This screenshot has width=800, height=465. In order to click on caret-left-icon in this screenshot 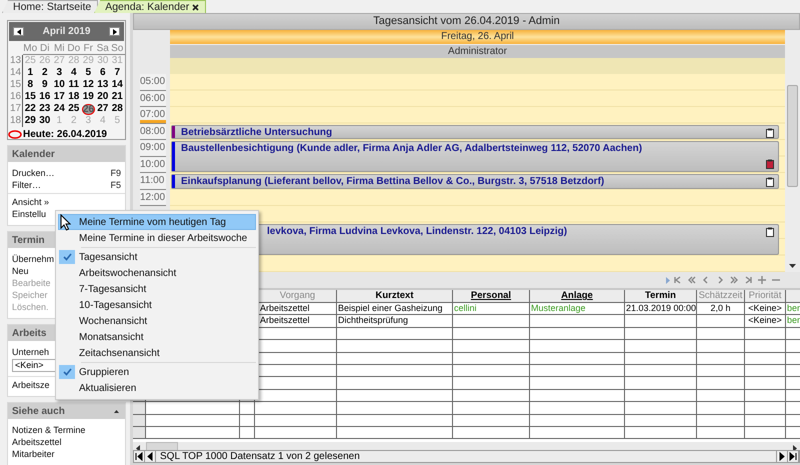, I will do `click(150, 456)`.